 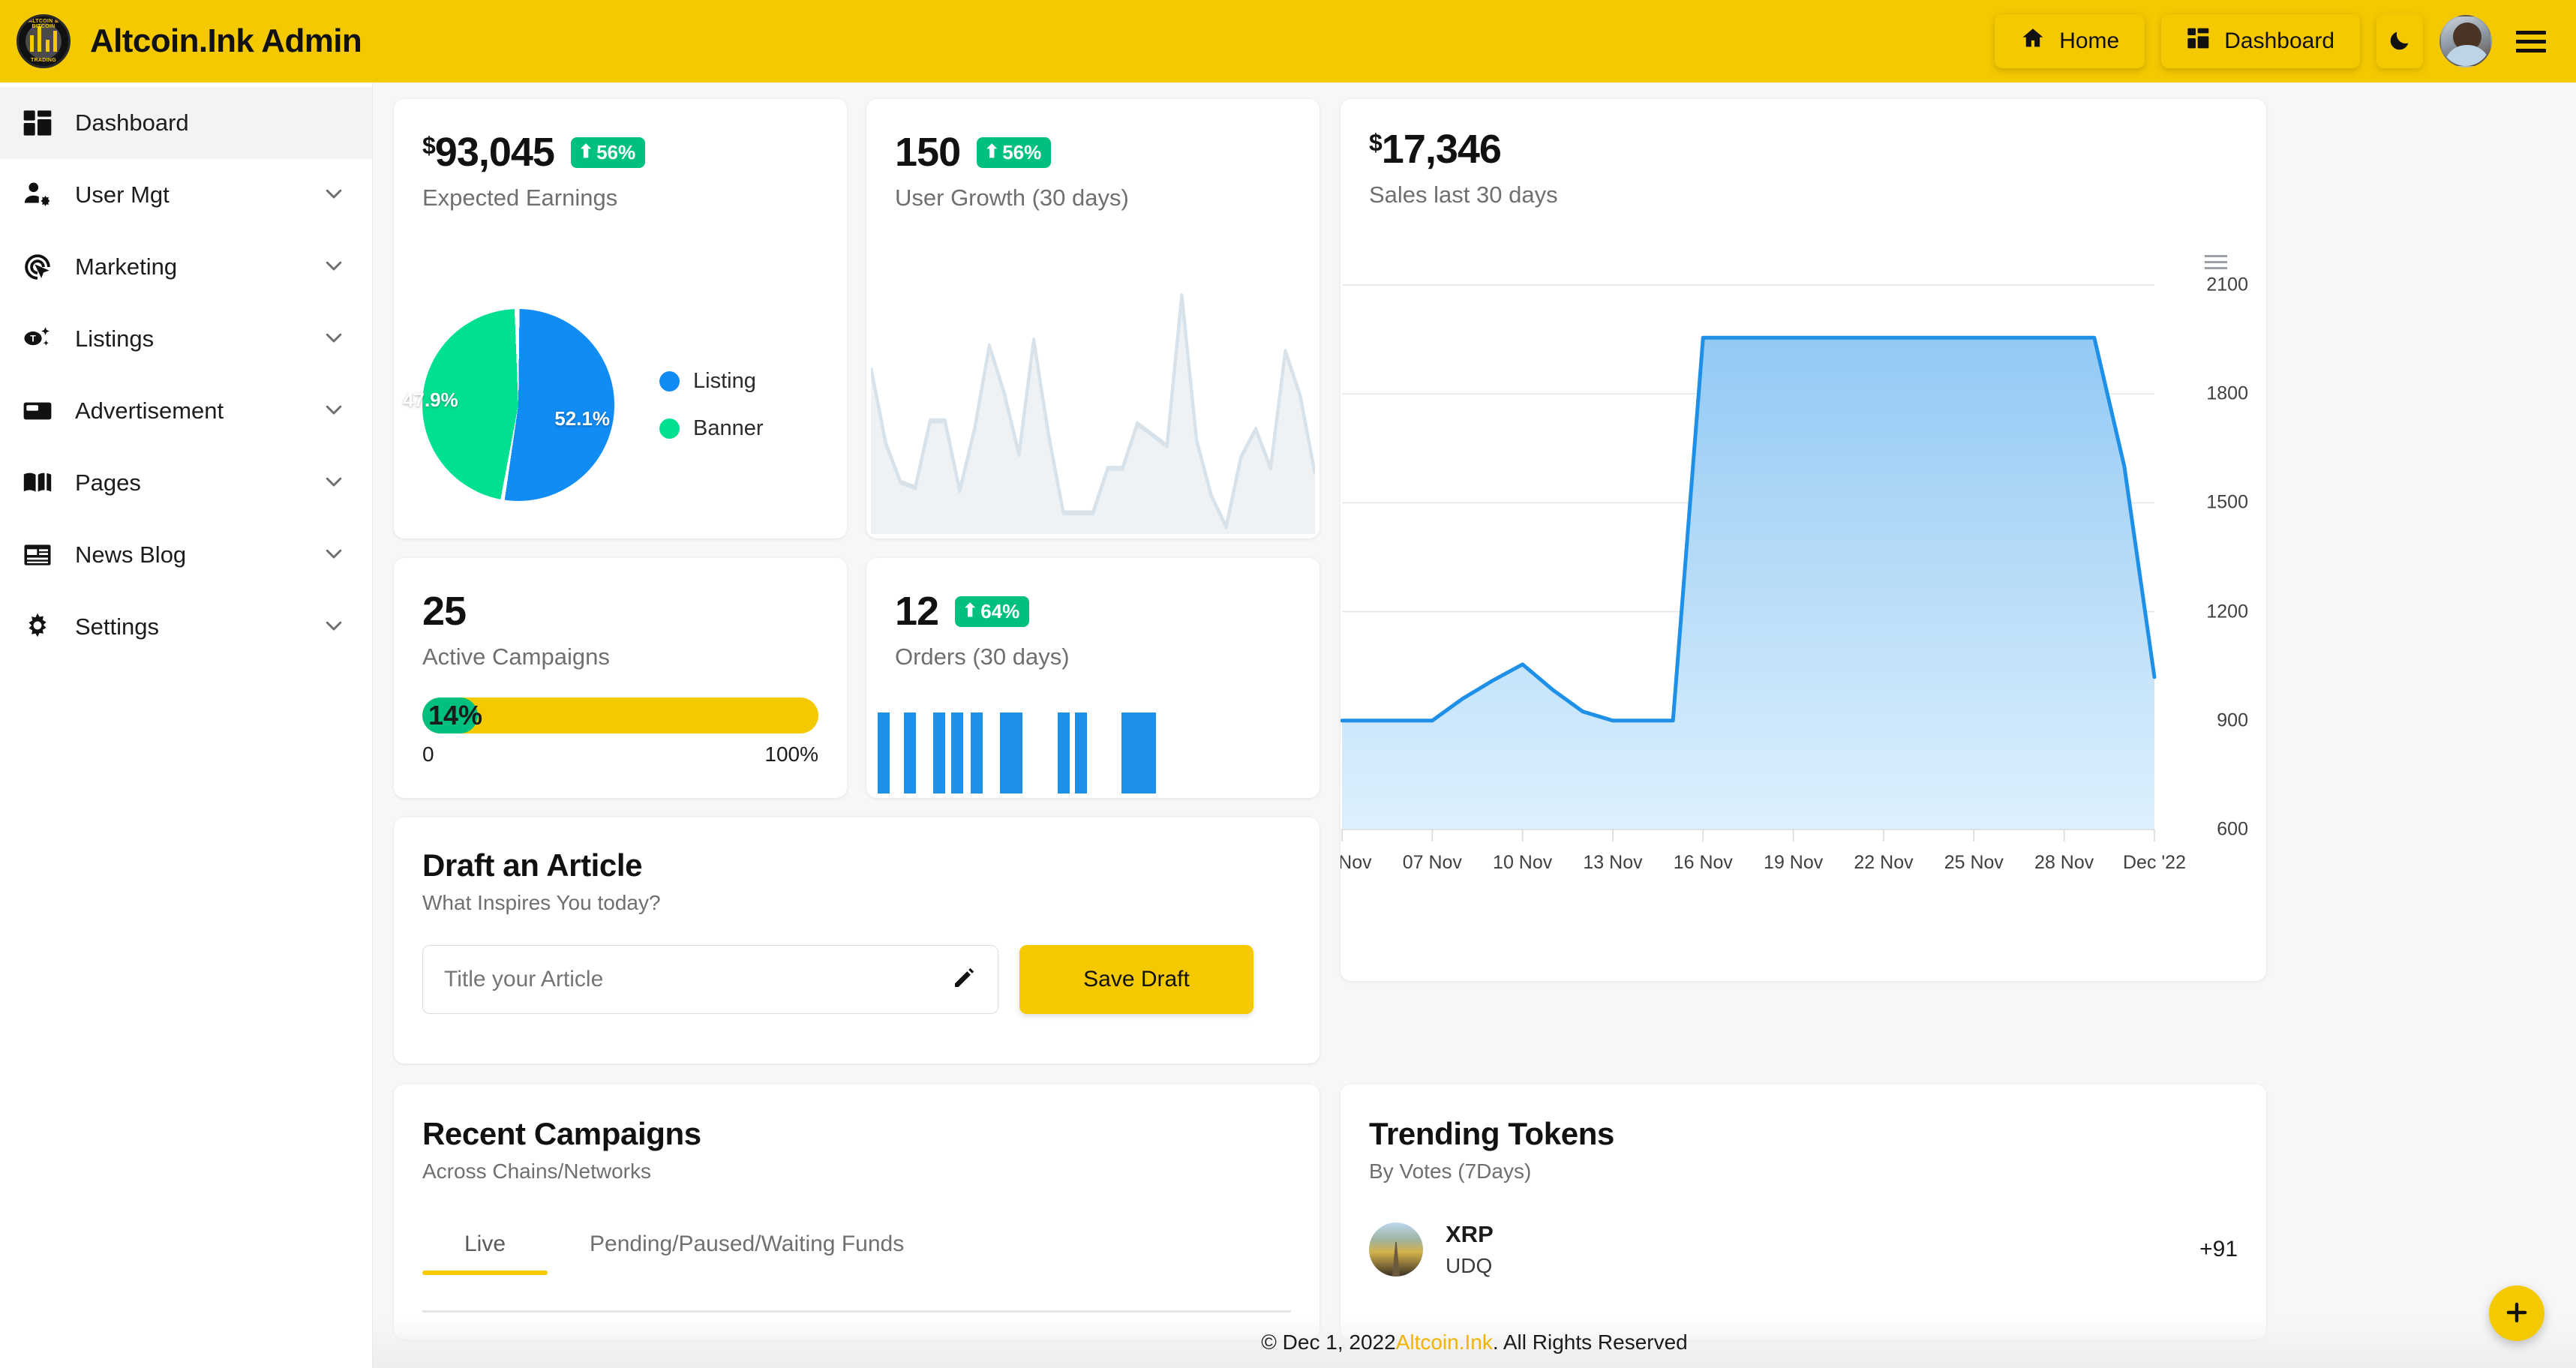 What do you see at coordinates (2227, 285) in the screenshot?
I see `y-axis-tick-label: 2100` at bounding box center [2227, 285].